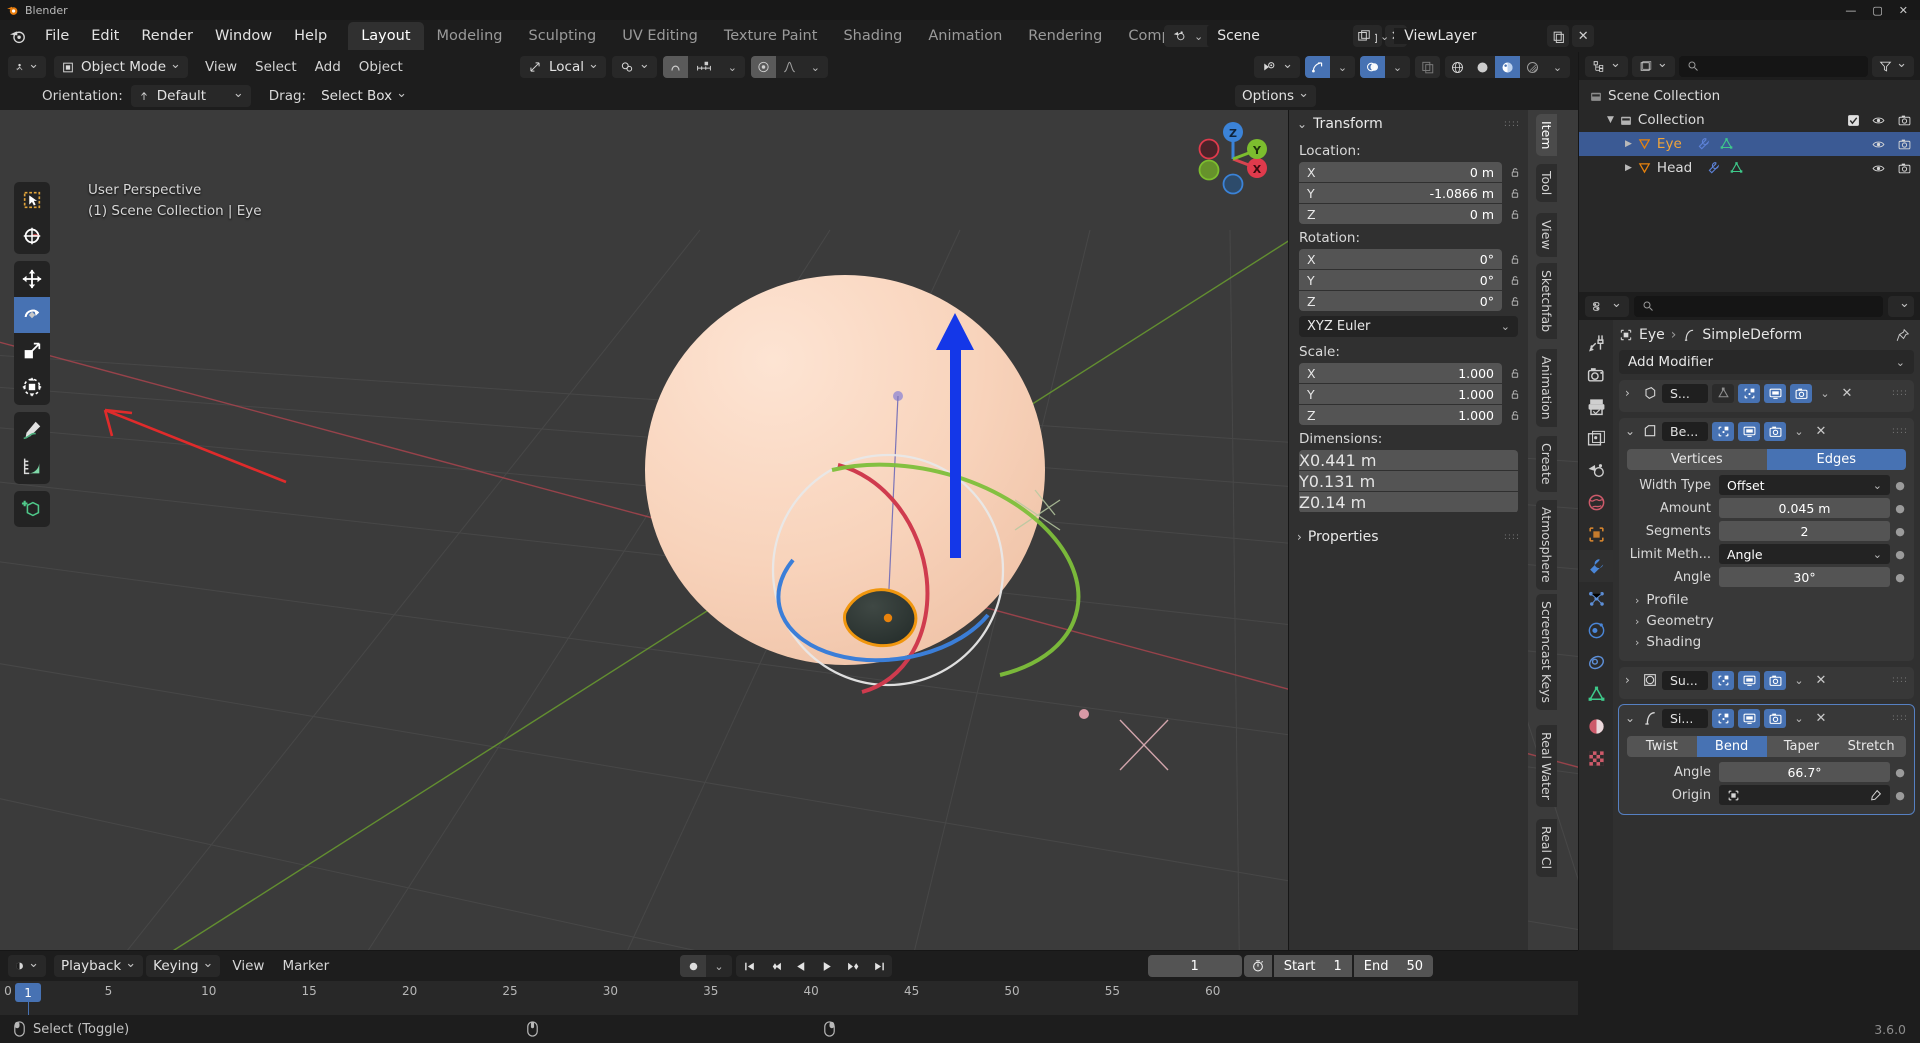 The height and width of the screenshot is (1043, 1920). I want to click on modifier-drag-handle: ::::, so click(1900, 718).